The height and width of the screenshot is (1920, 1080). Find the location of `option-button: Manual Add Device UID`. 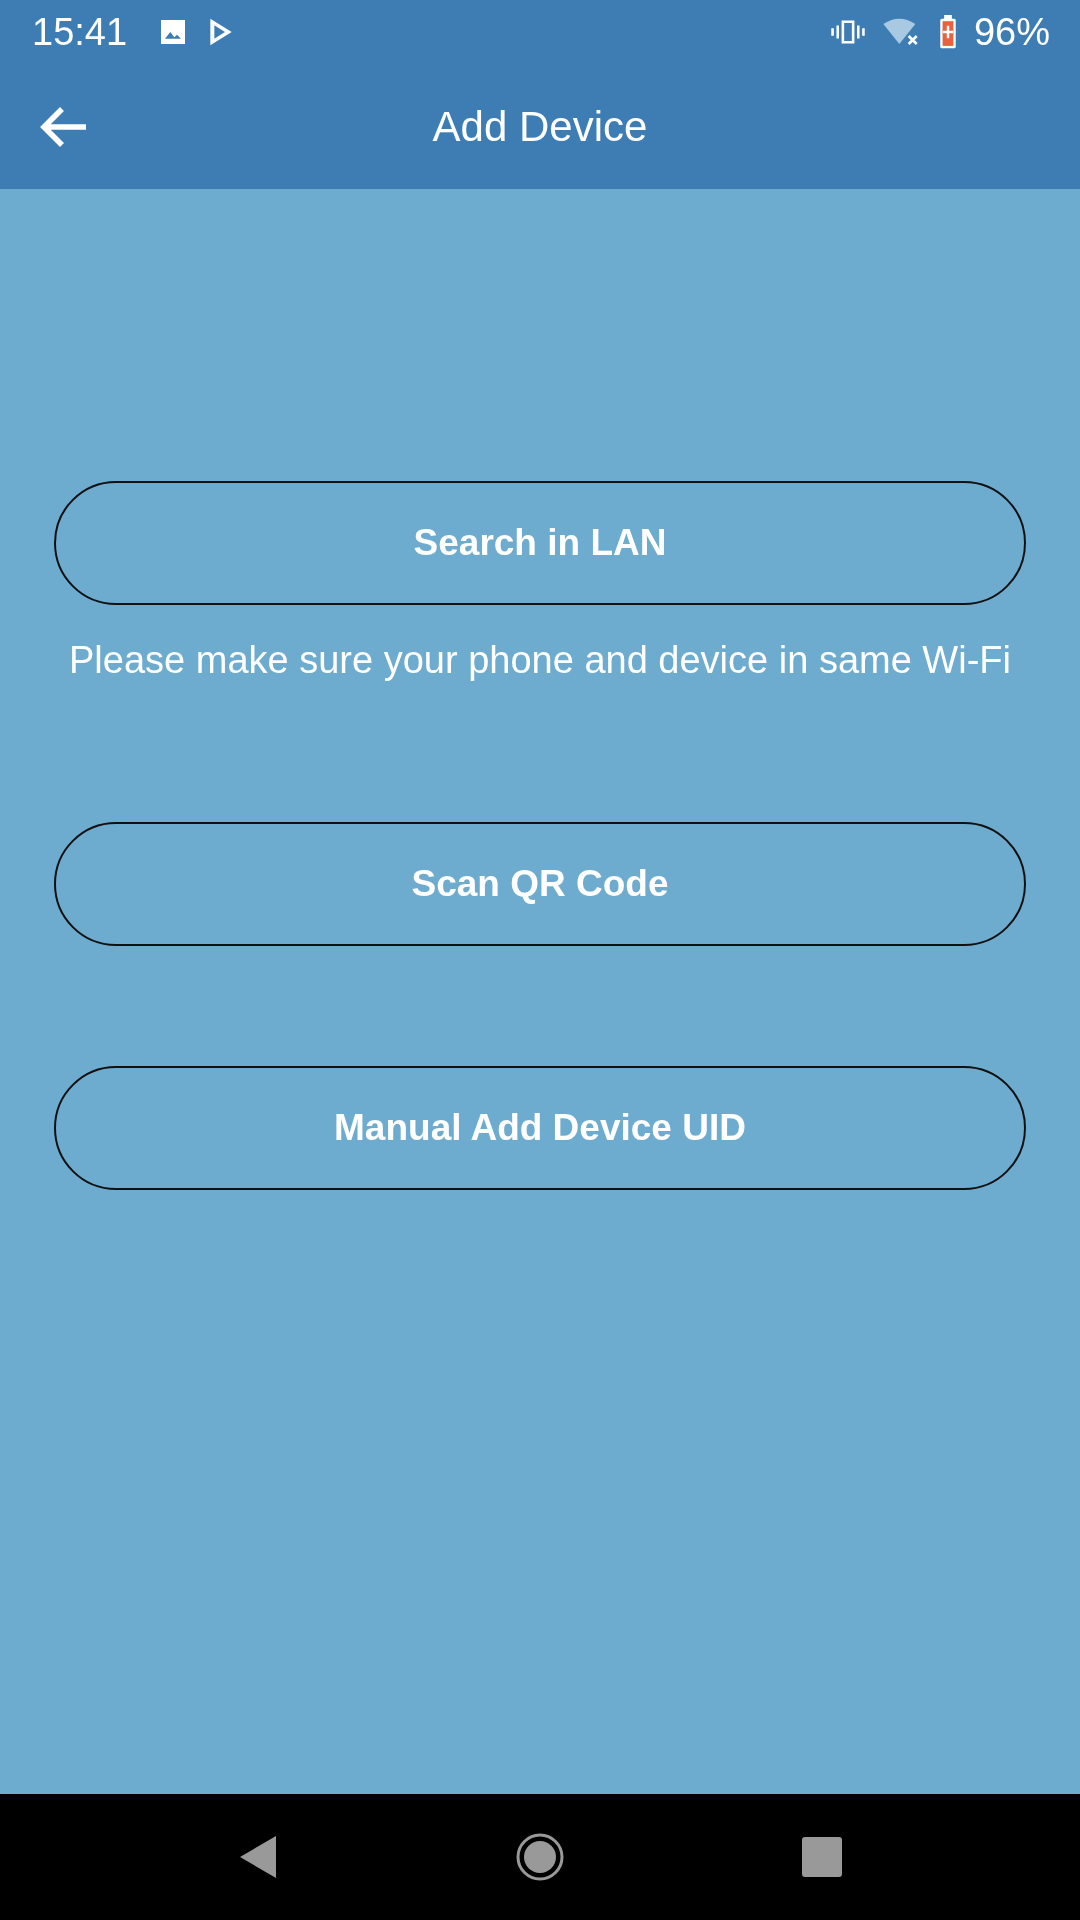

option-button: Manual Add Device UID is located at coordinates (540, 1128).